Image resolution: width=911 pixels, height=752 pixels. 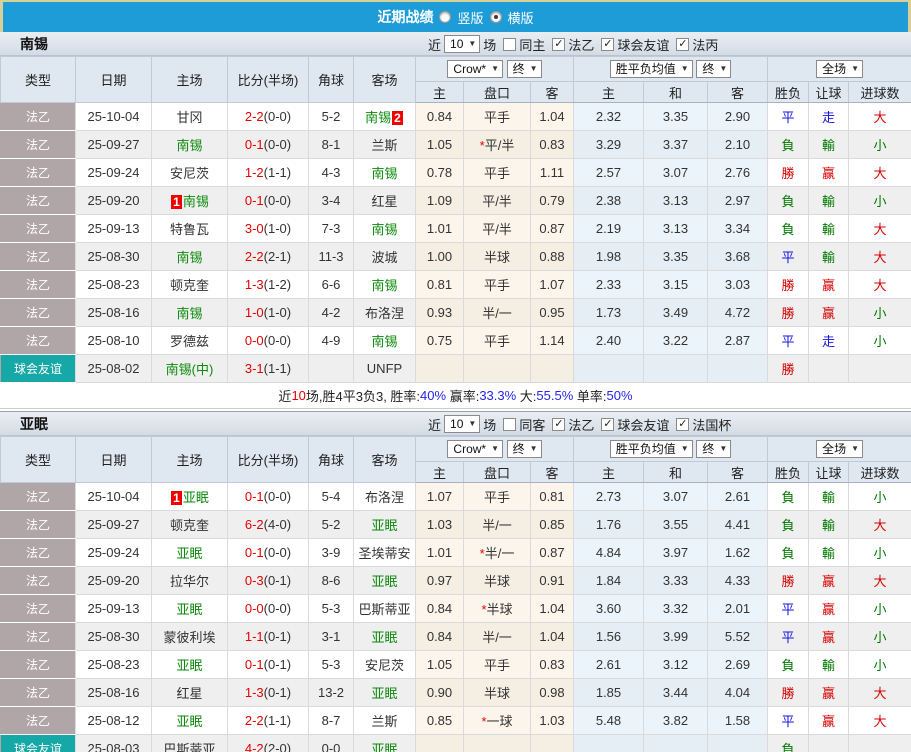 What do you see at coordinates (189, 117) in the screenshot?
I see `team-link: 甘冈` at bounding box center [189, 117].